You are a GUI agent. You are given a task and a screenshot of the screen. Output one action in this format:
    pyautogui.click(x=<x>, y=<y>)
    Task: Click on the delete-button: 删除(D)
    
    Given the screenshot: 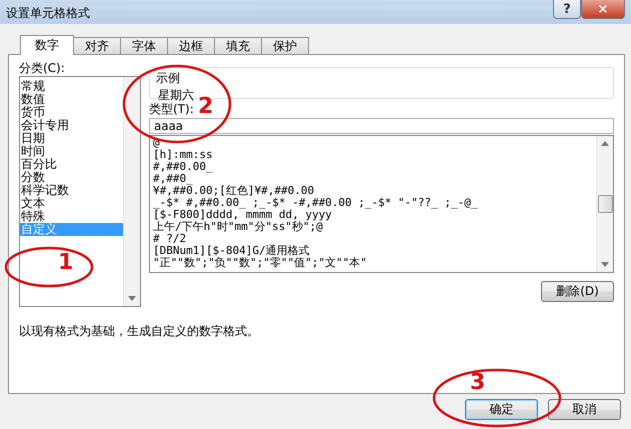 What is the action you would take?
    pyautogui.click(x=577, y=291)
    